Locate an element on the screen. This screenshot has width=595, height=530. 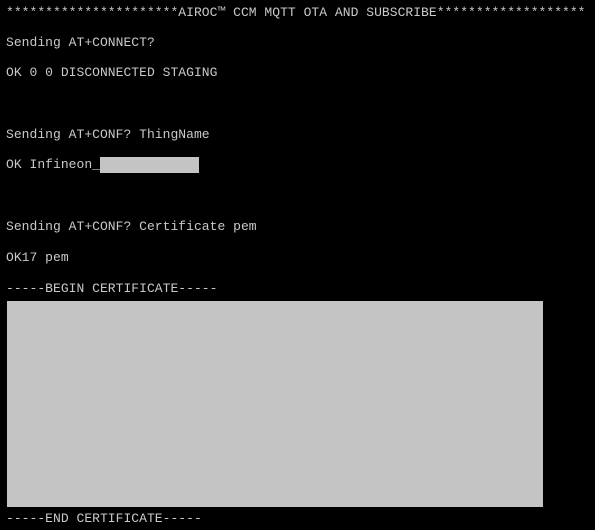
redacted-thingname-value is located at coordinates (149, 165).